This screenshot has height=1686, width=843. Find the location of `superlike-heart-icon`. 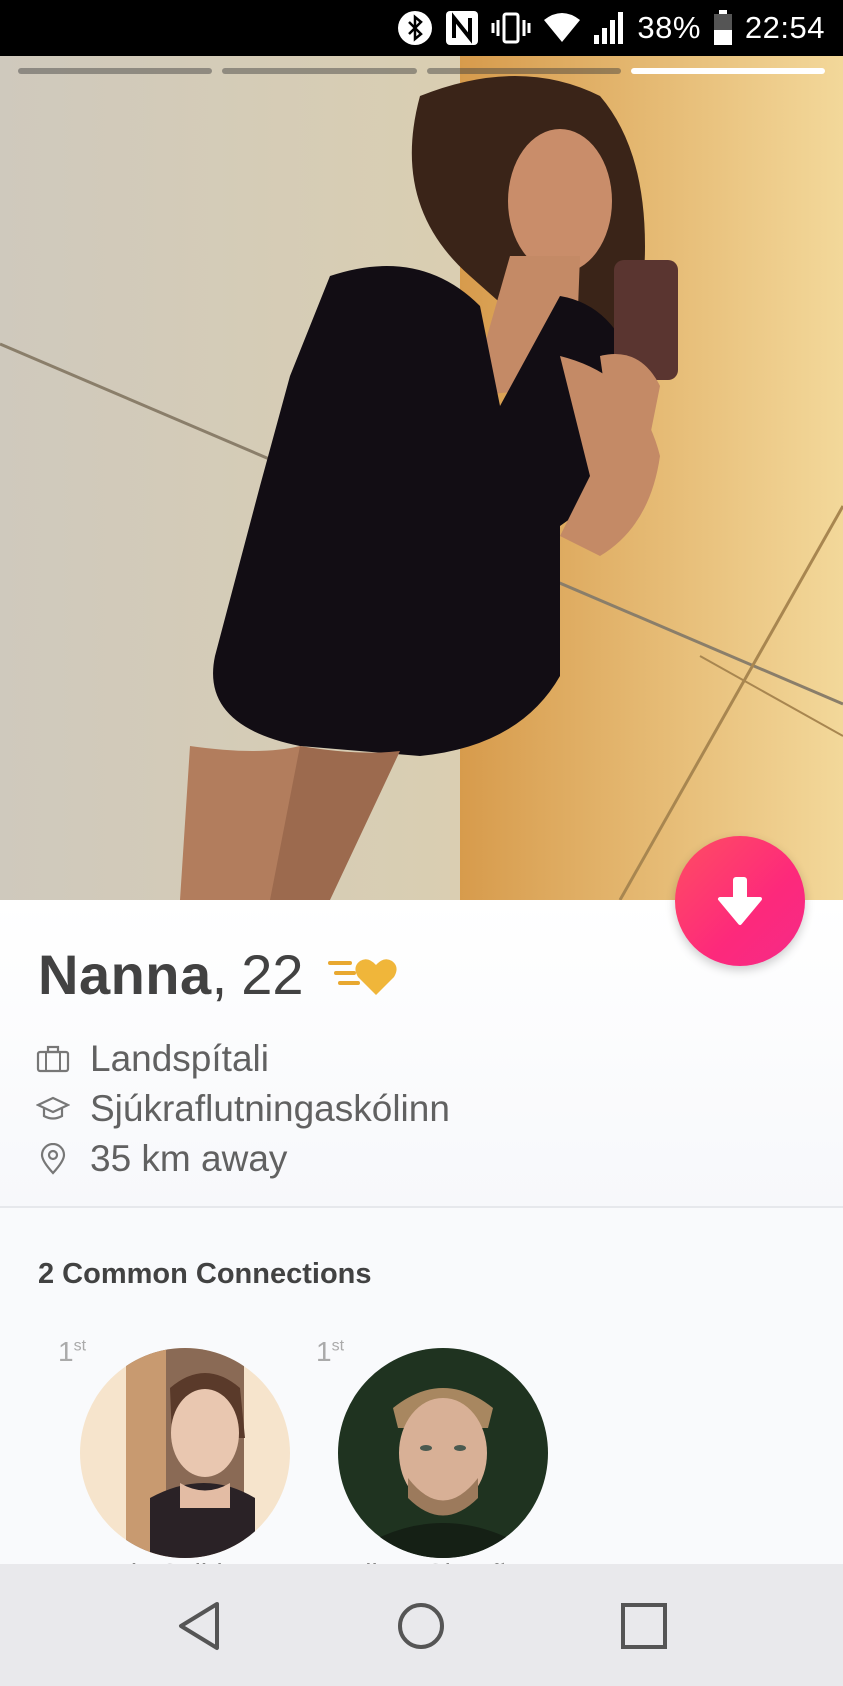

superlike-heart-icon is located at coordinates (362, 976).